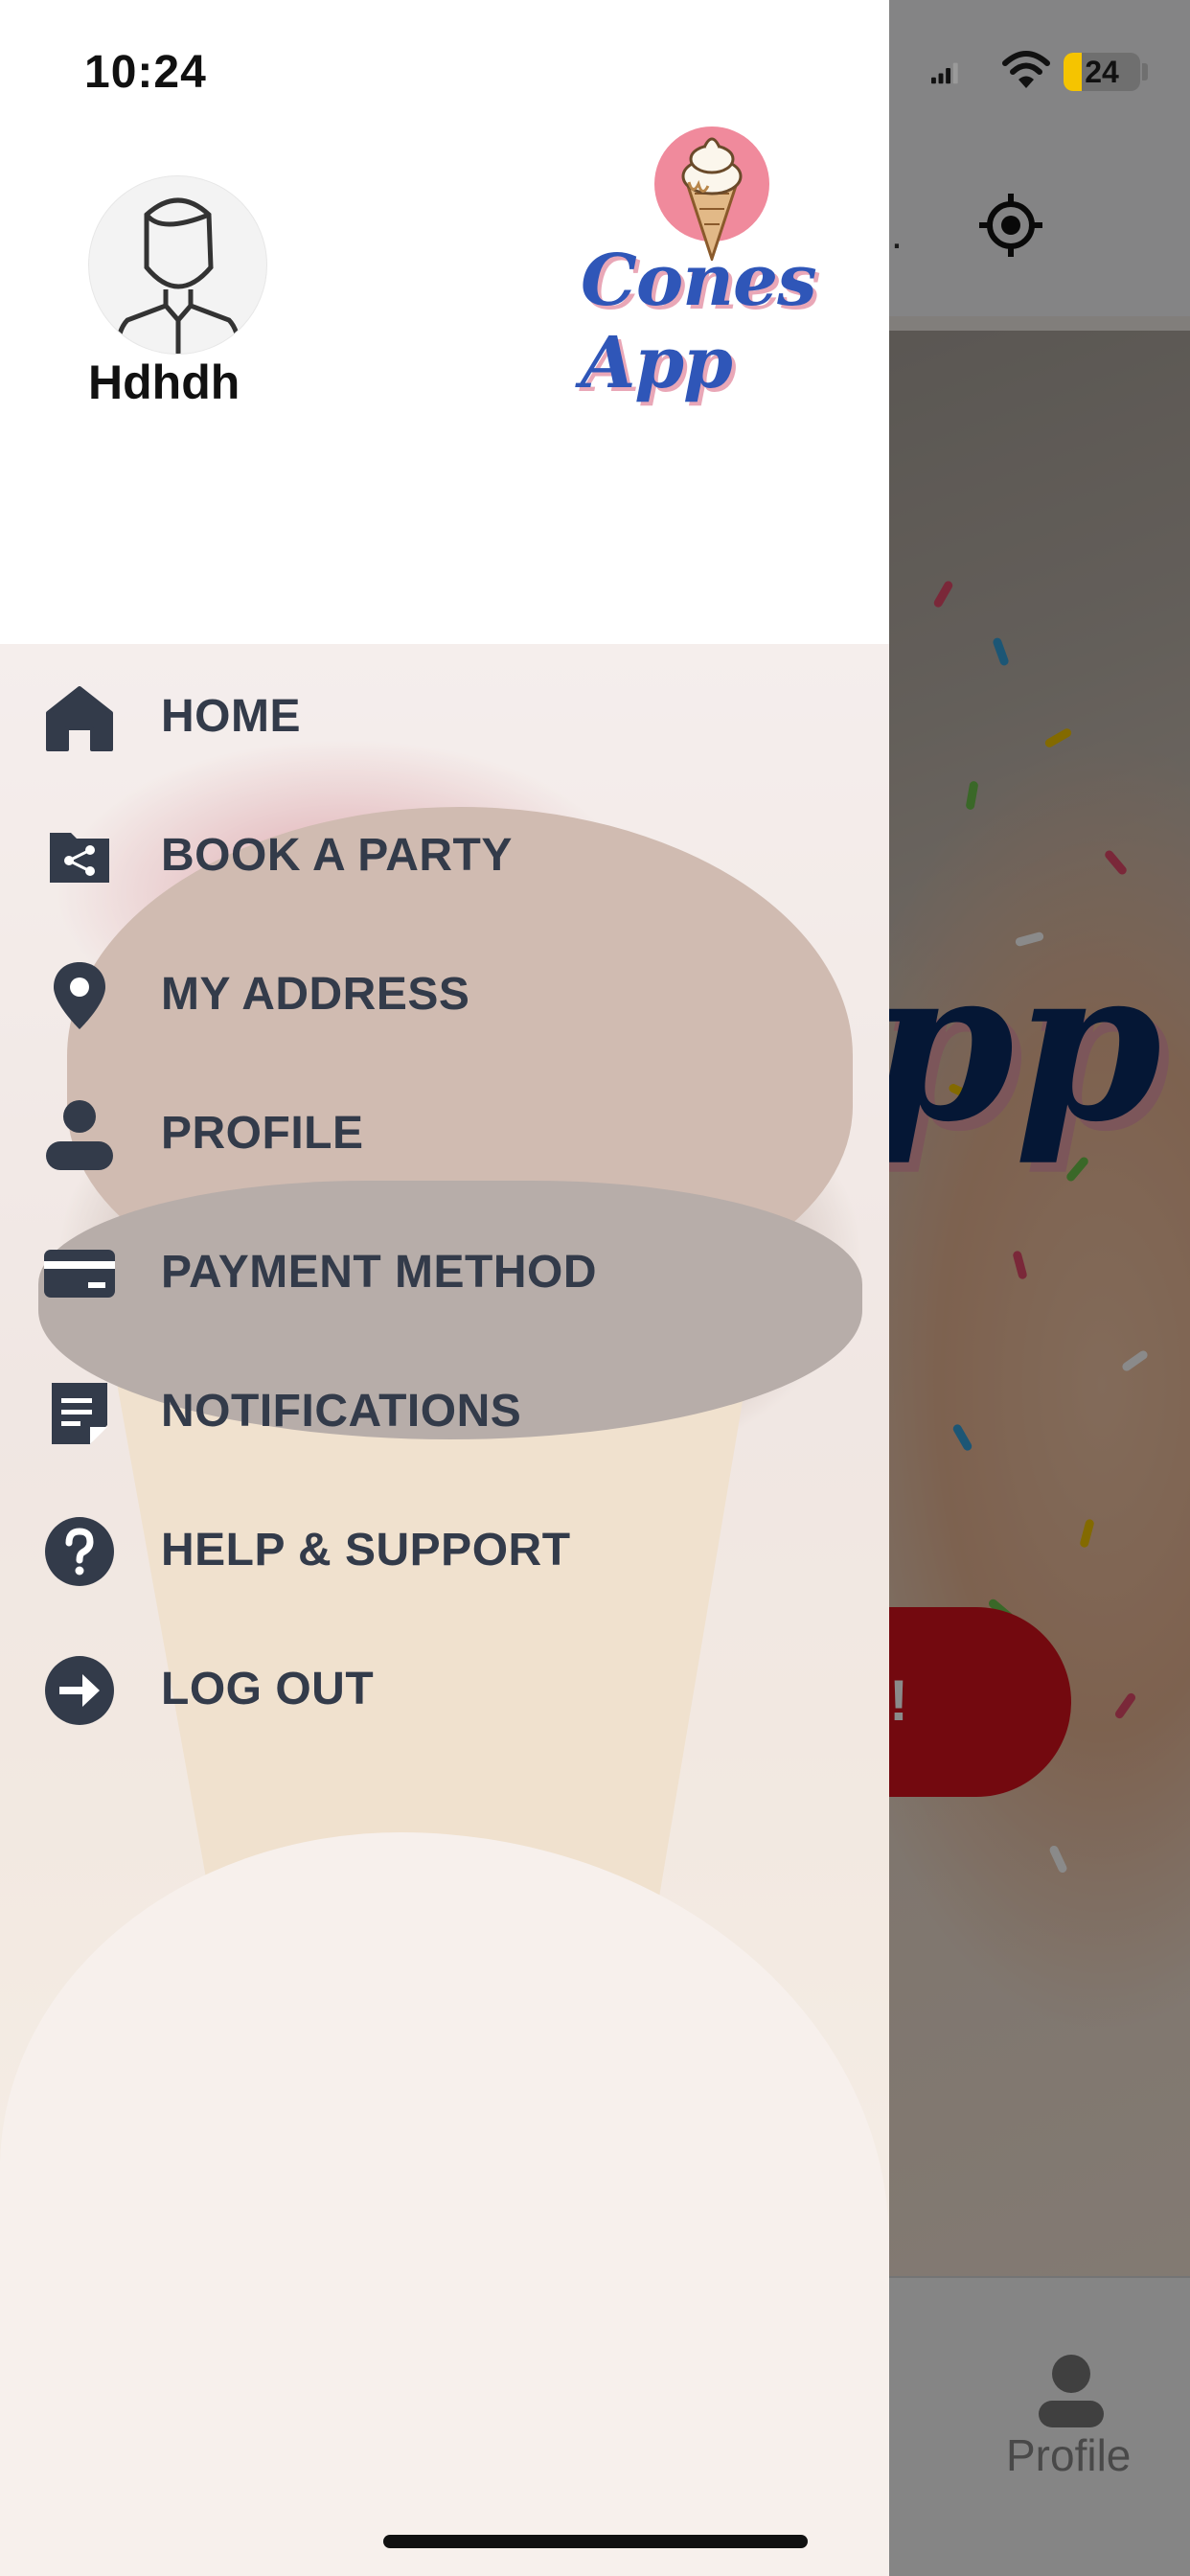  I want to click on menu-item-label: NOTIFICATIONS, so click(342, 1411).